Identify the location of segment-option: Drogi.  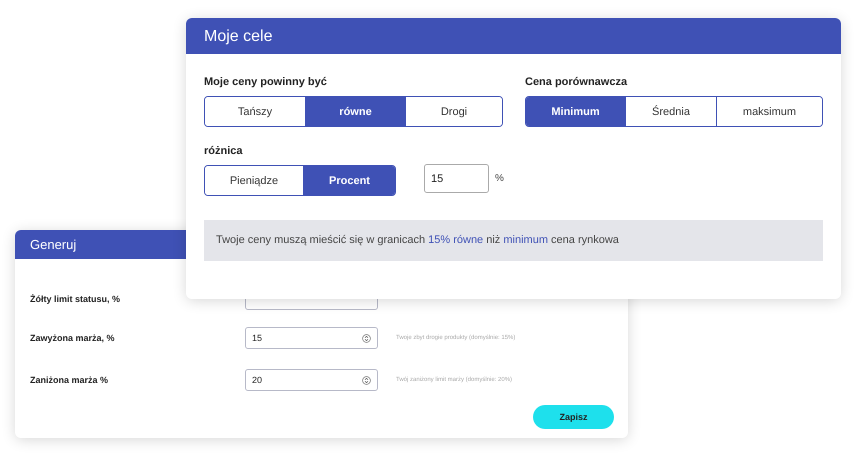
(453, 111).